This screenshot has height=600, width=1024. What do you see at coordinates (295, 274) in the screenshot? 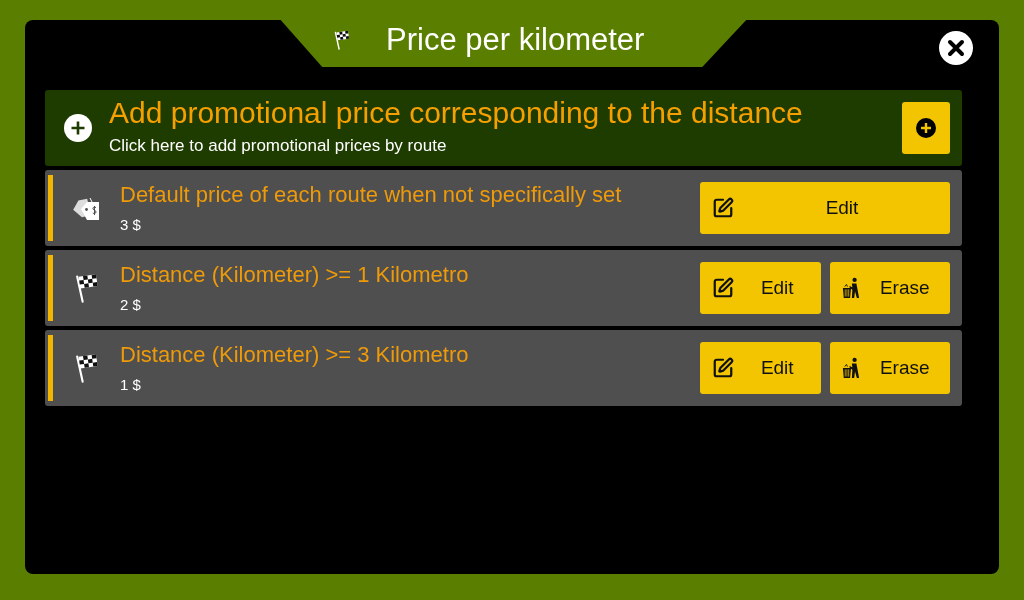
I see `price-title: Distance (Kilometer) >= 1 Kilometro` at bounding box center [295, 274].